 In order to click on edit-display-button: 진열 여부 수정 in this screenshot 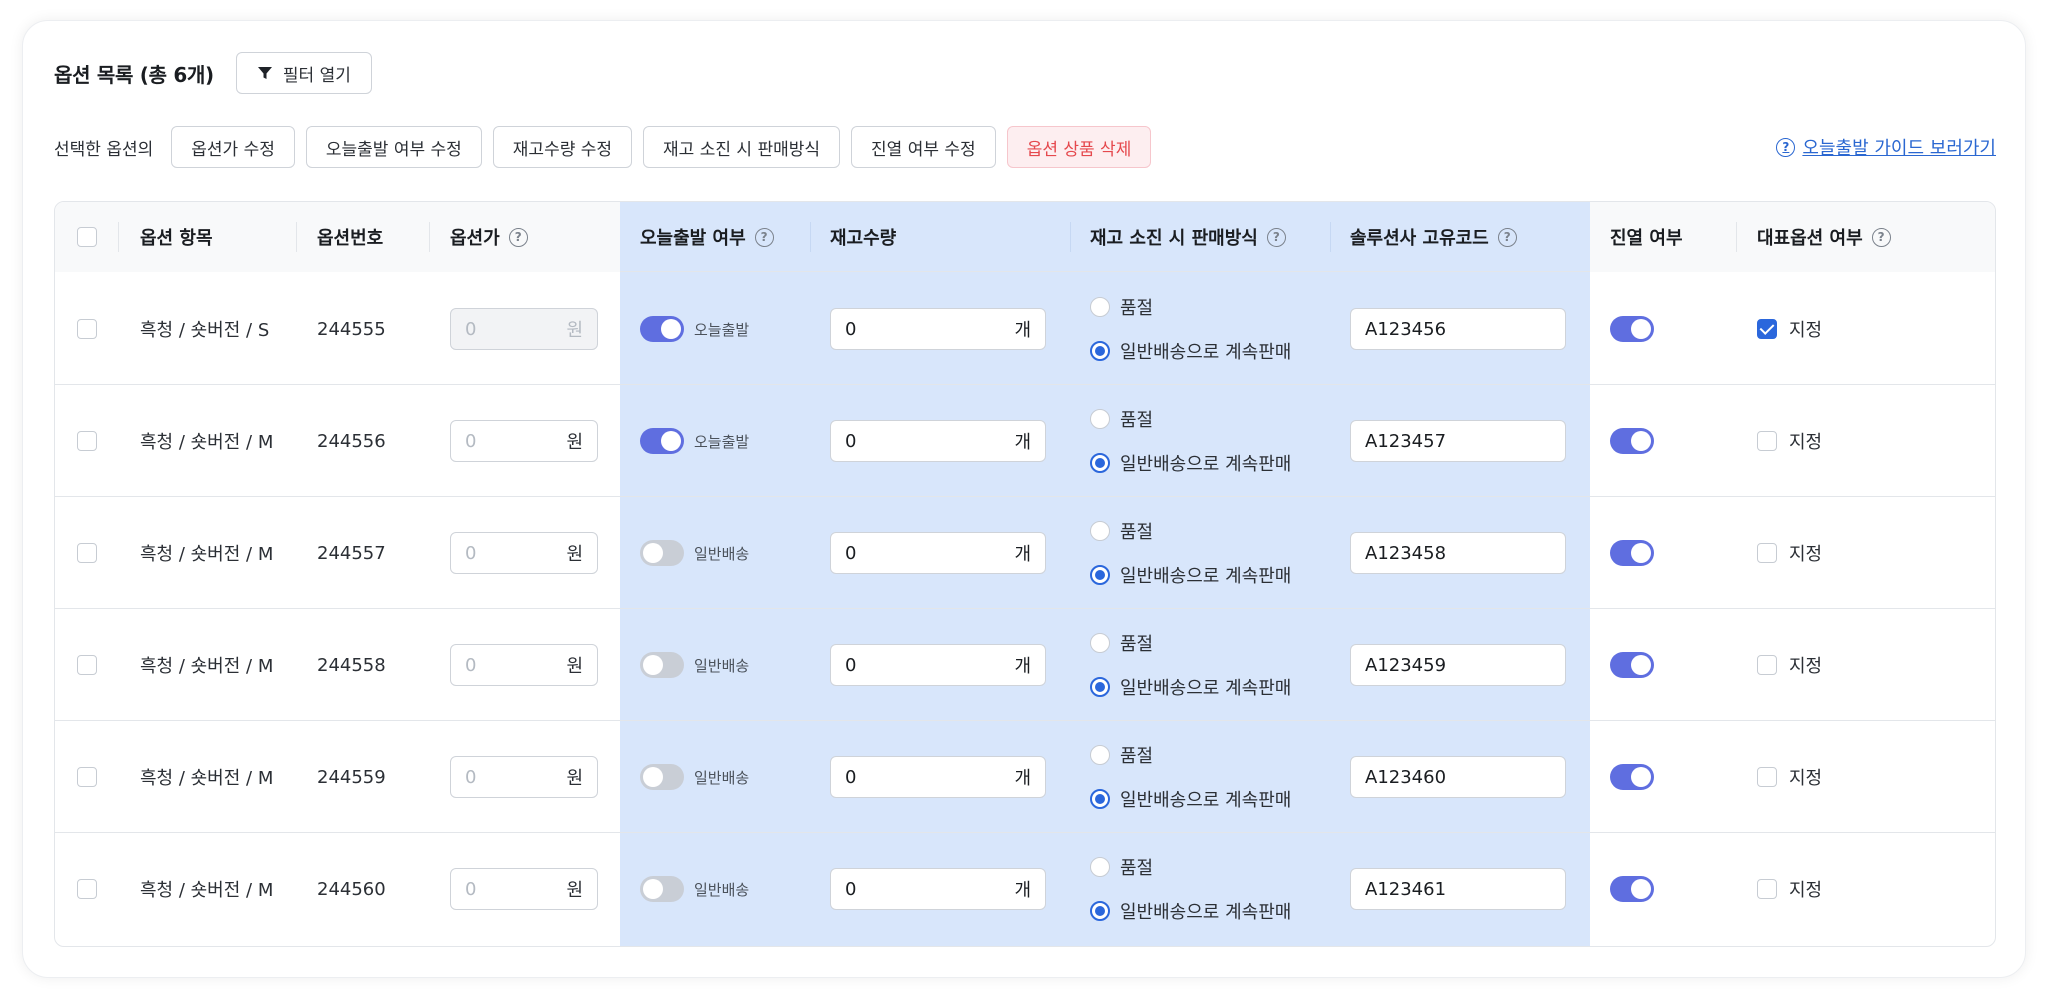, I will do `click(923, 147)`.